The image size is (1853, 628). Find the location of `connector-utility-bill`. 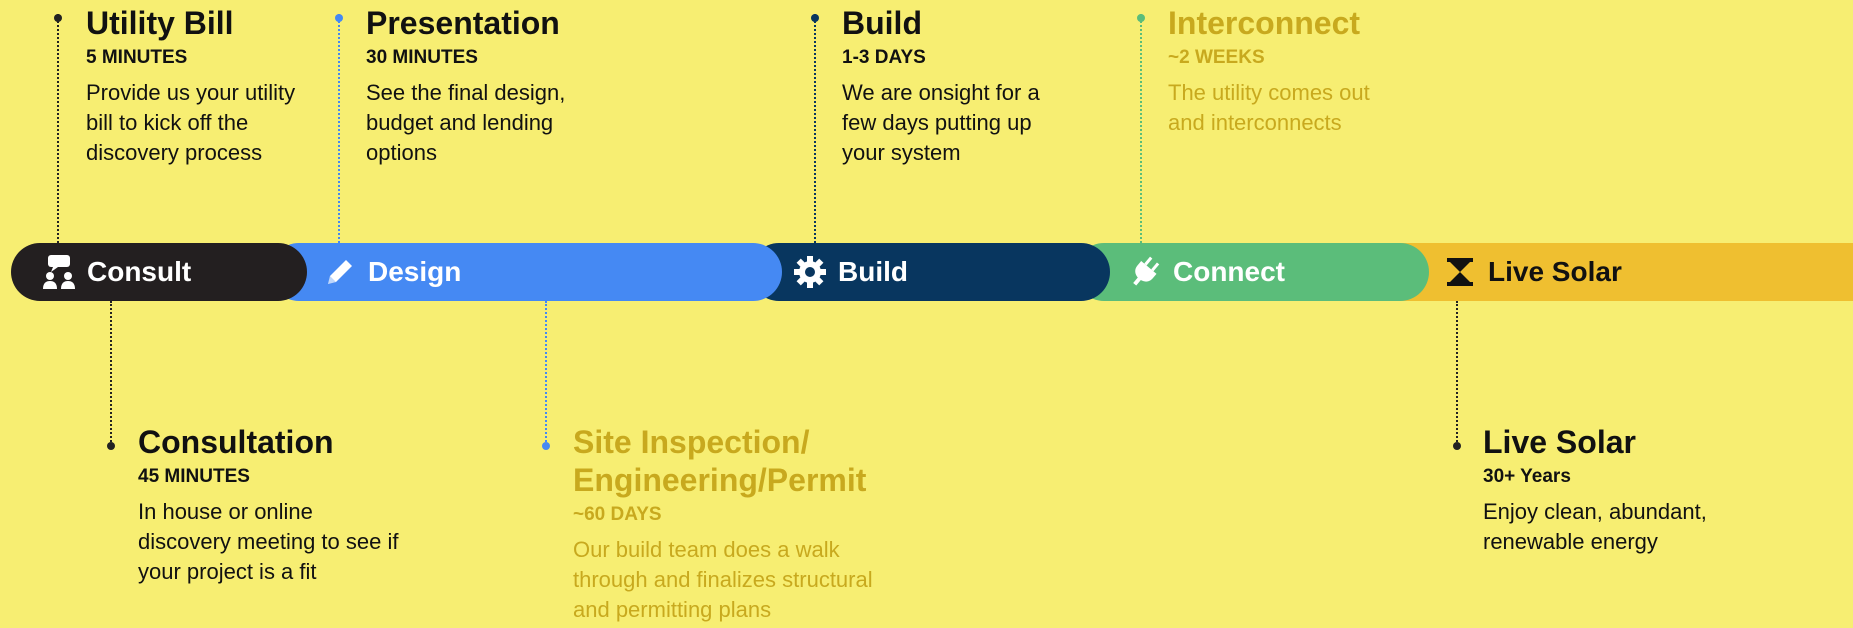

connector-utility-bill is located at coordinates (58, 128).